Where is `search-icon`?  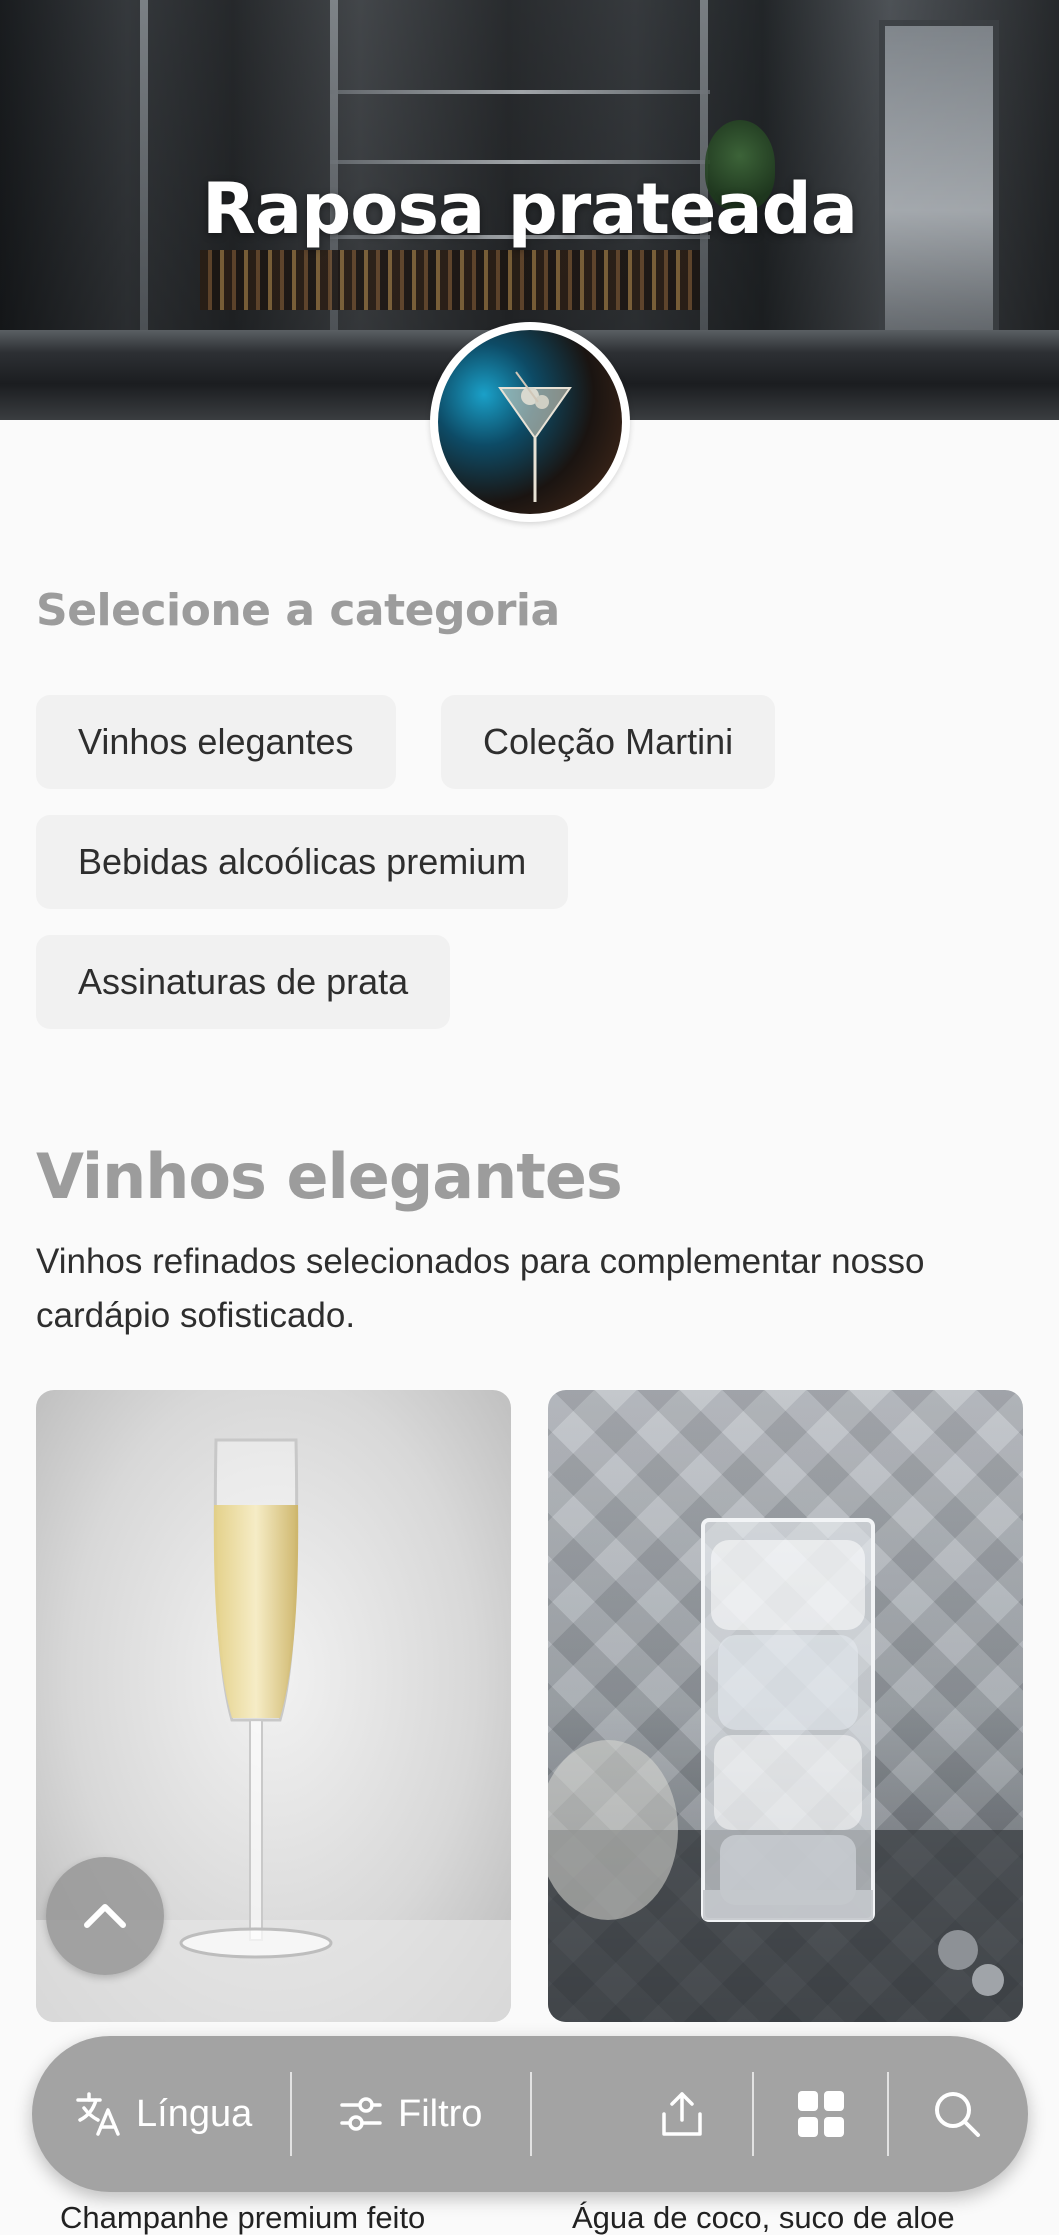 search-icon is located at coordinates (957, 2114).